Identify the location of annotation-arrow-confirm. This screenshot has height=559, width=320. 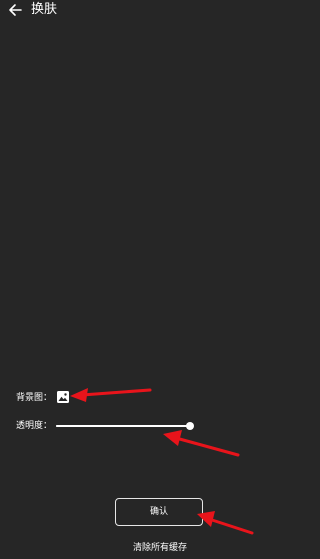
(225, 523).